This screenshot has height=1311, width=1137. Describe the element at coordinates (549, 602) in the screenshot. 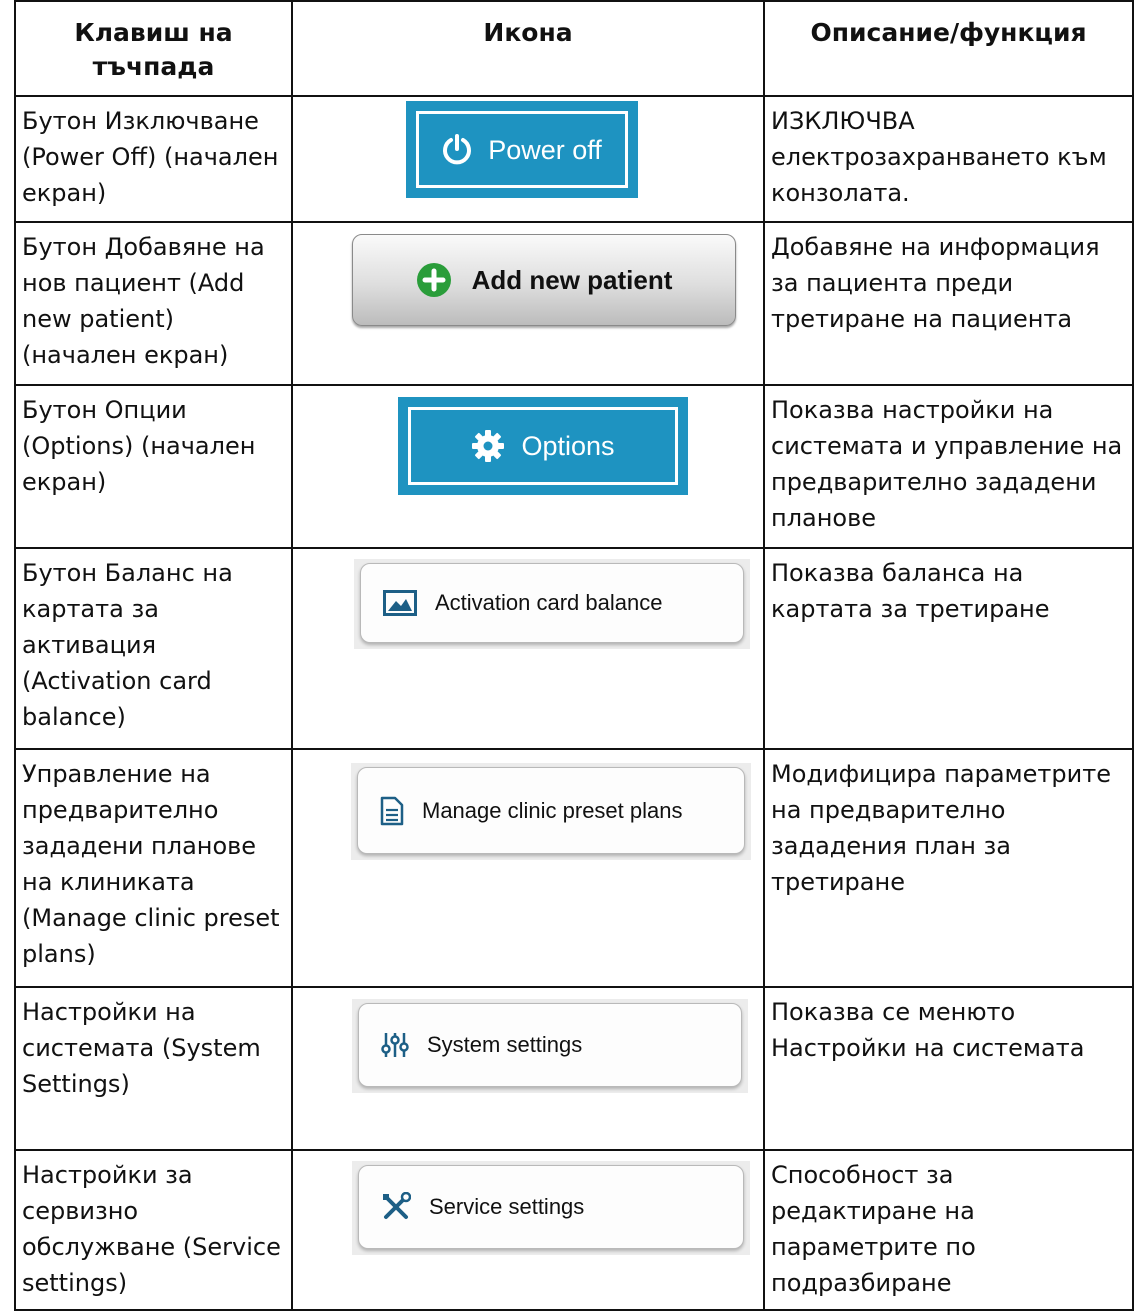

I see `activation-card-balance-label: Activation card balance` at that location.